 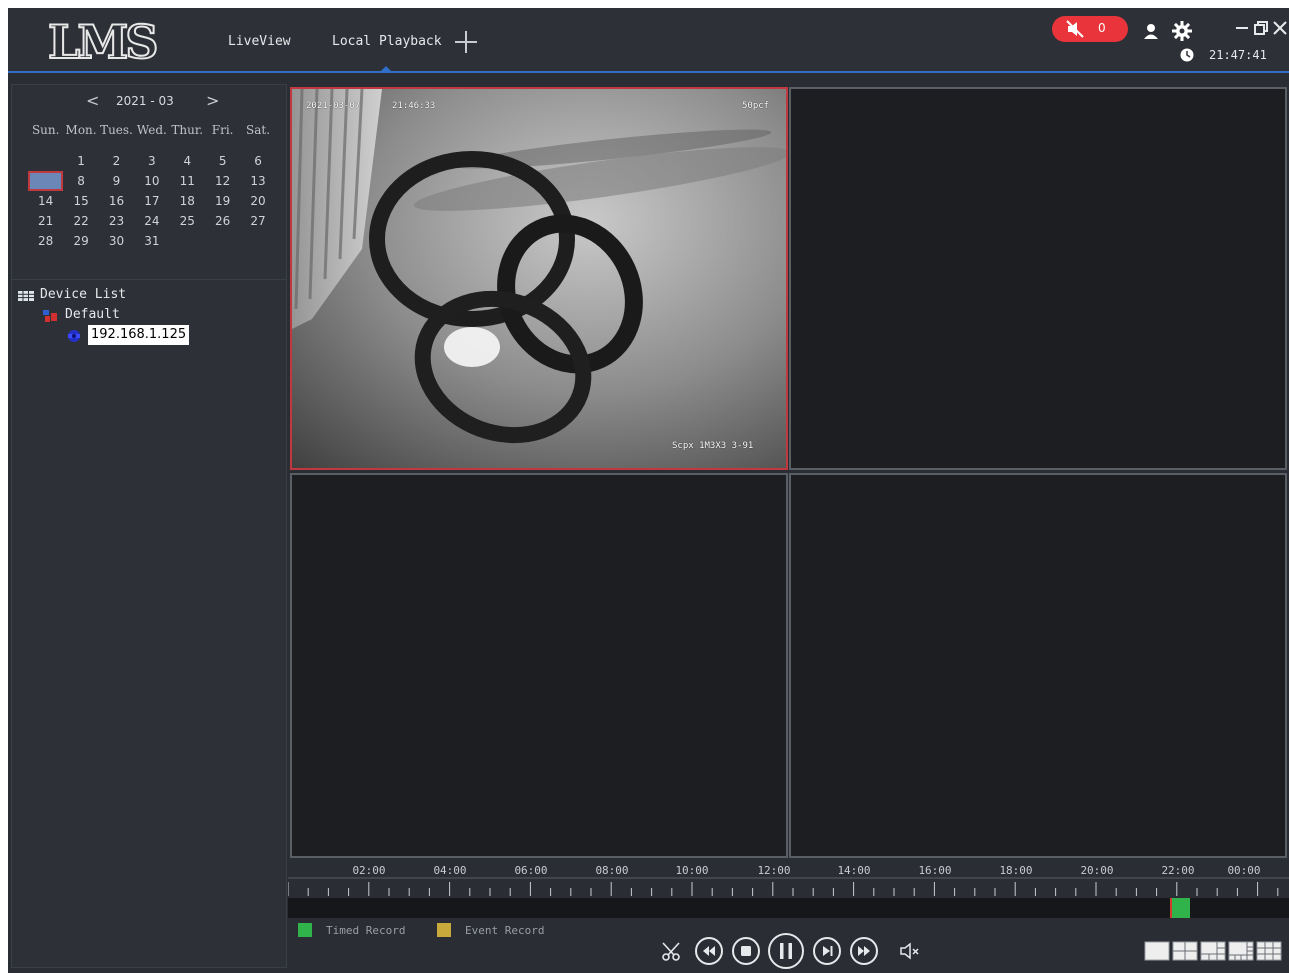 What do you see at coordinates (145, 101) in the screenshot?
I see `calendar-month-title: 2021 - 03` at bounding box center [145, 101].